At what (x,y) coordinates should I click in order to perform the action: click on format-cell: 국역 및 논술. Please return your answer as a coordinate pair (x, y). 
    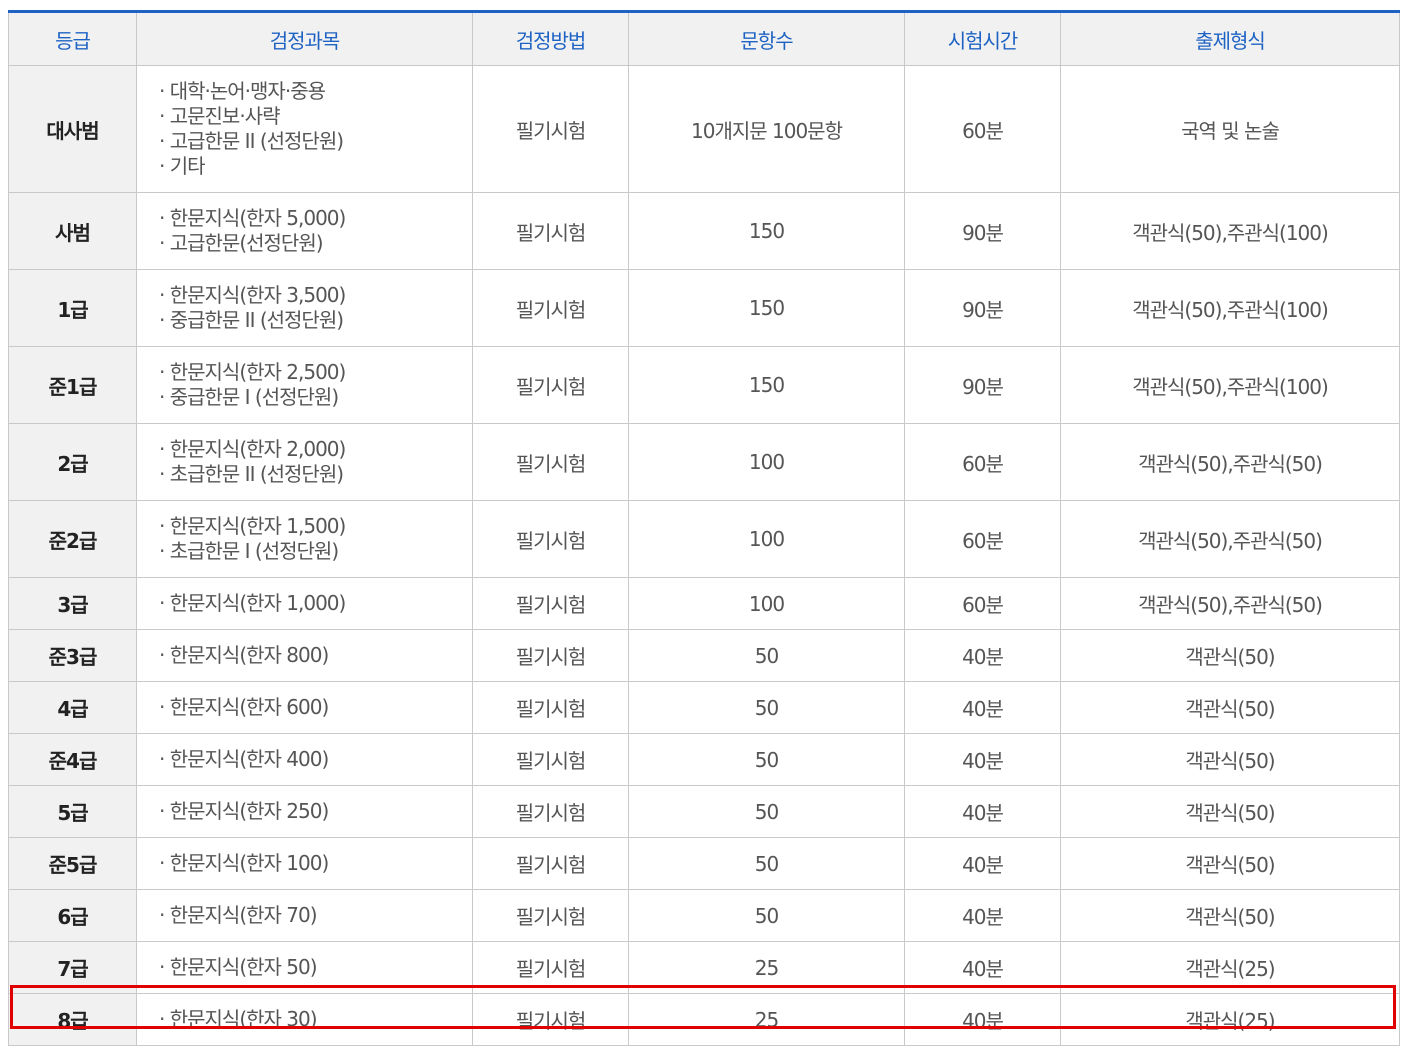
    Looking at the image, I should click on (1230, 129).